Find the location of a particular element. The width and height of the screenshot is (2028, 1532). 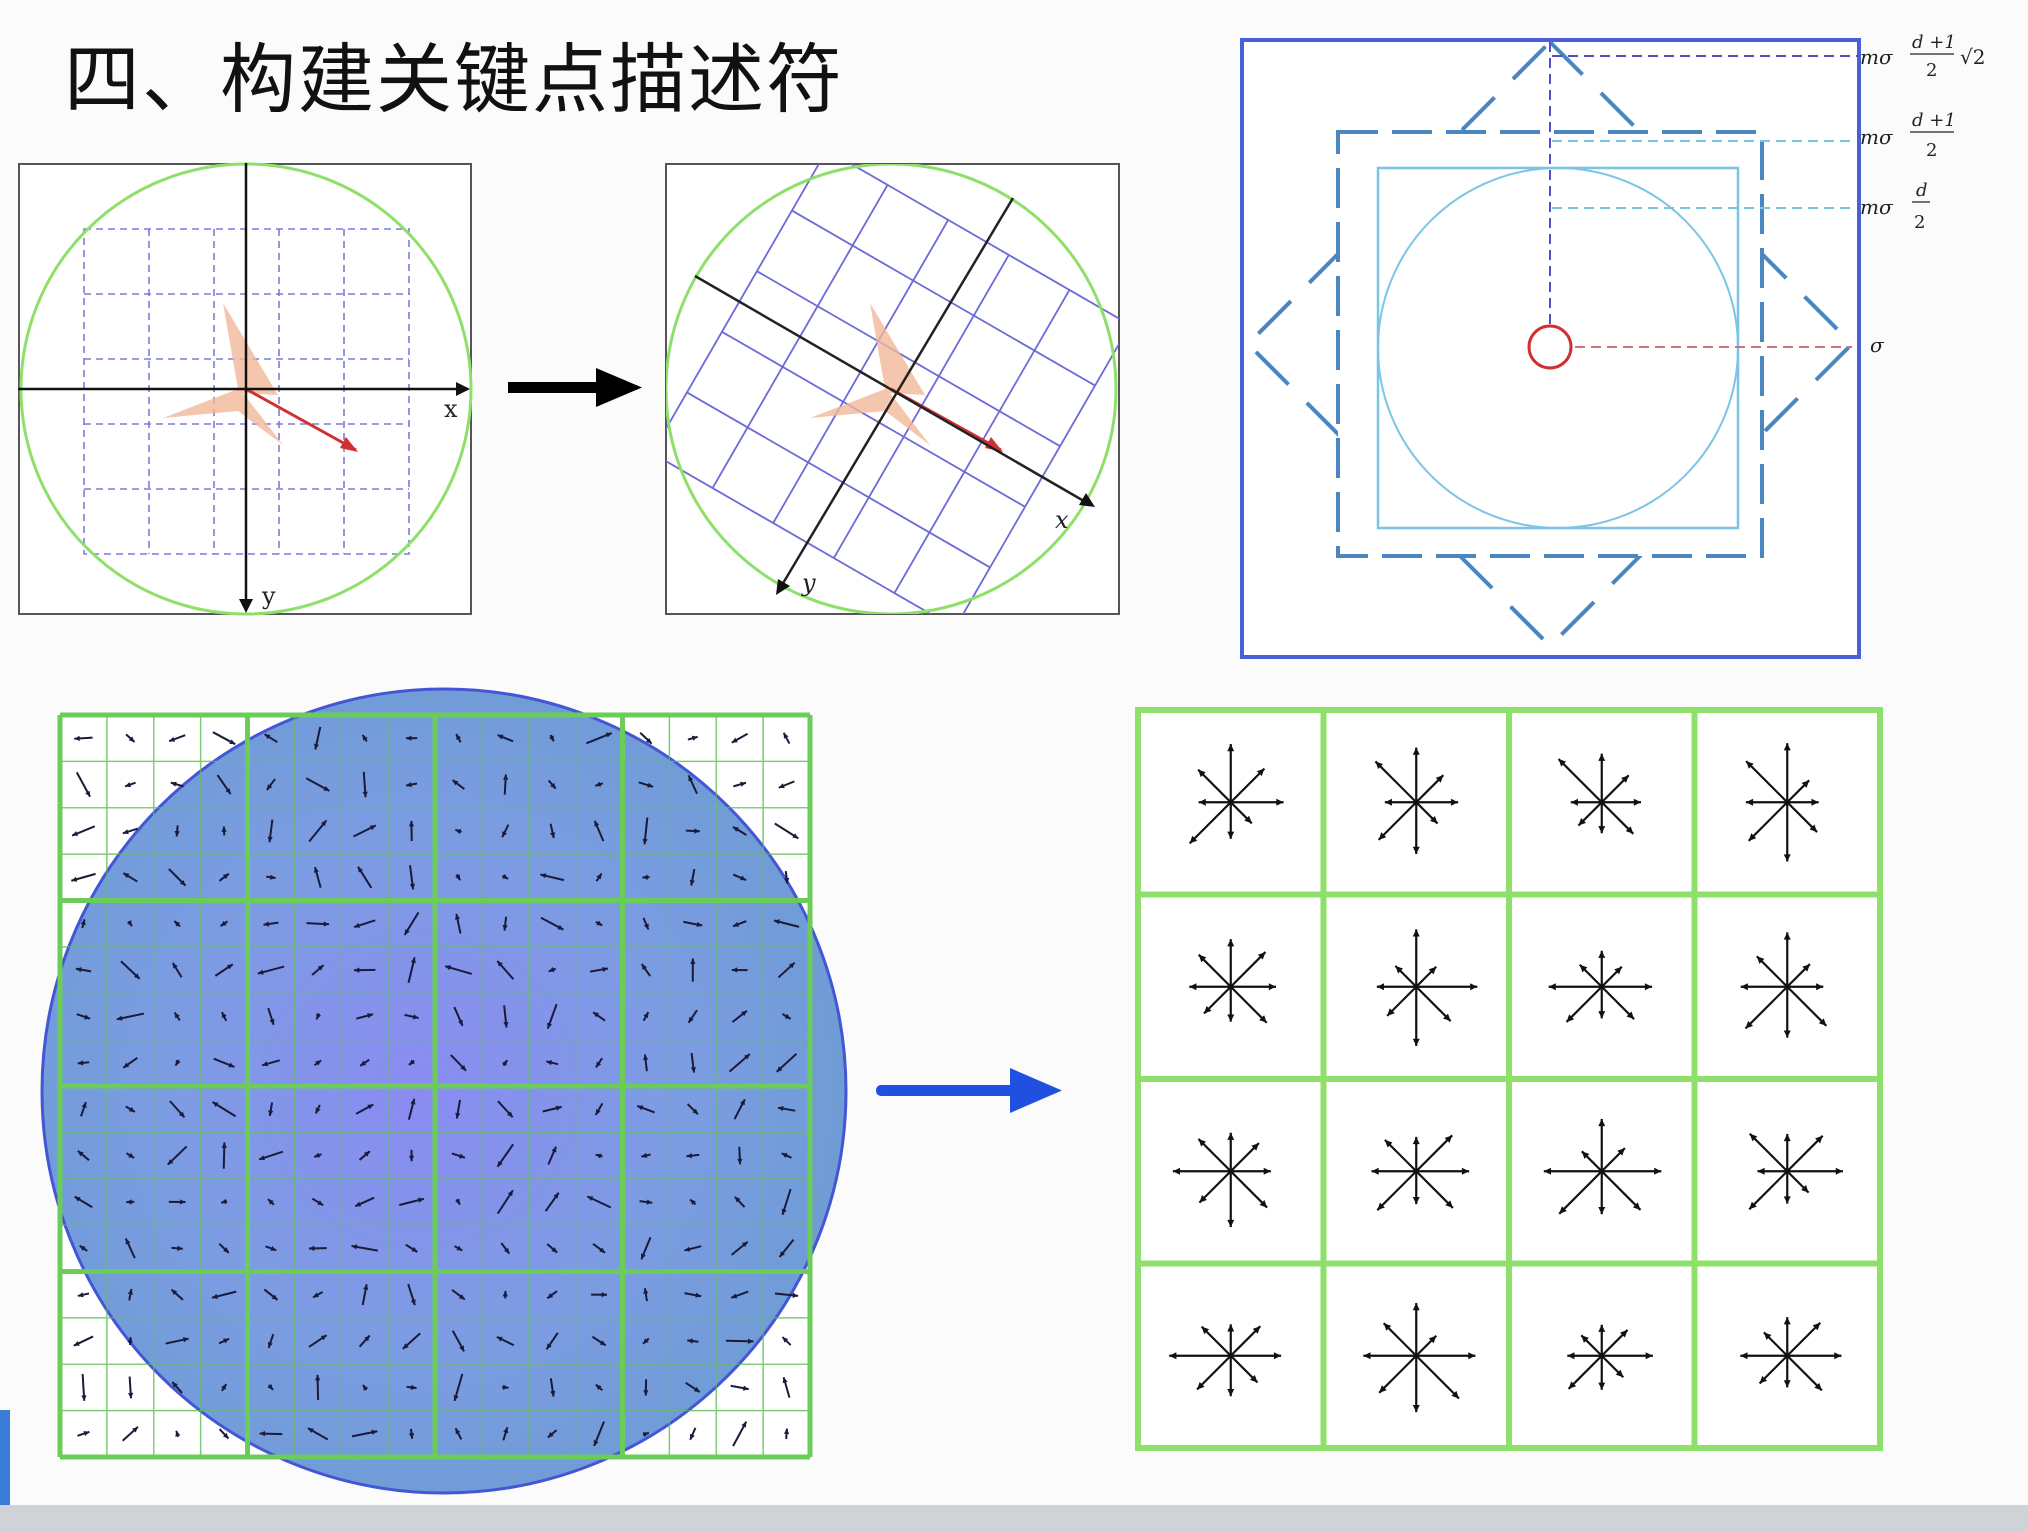

window-bottom-bar is located at coordinates (1014, 1518).